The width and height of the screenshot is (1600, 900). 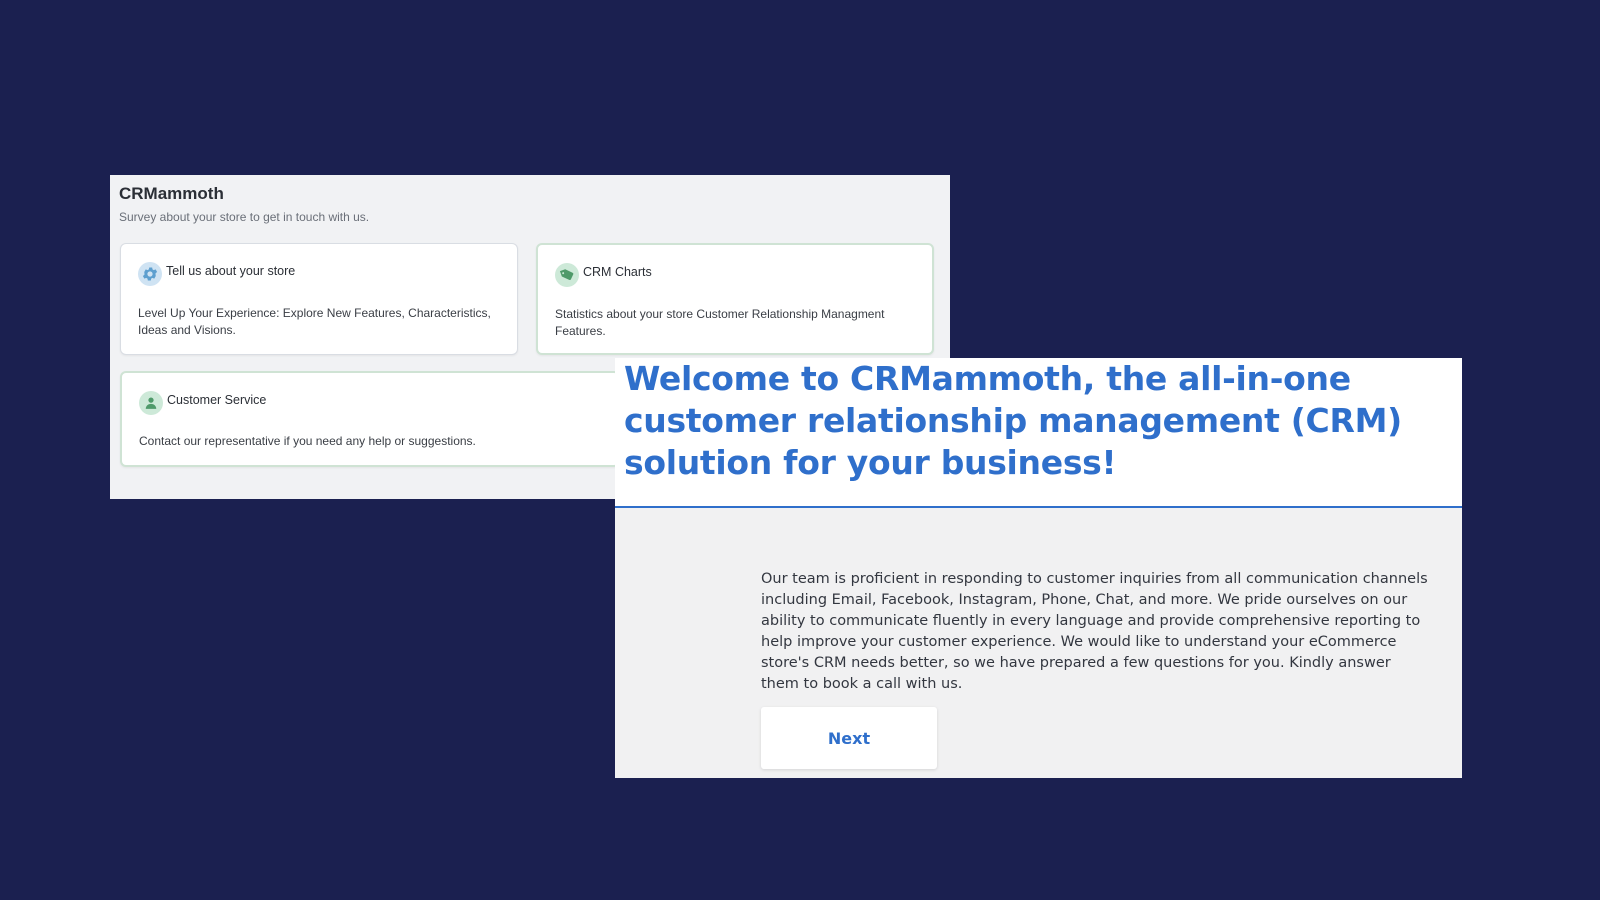 What do you see at coordinates (217, 400) in the screenshot?
I see `card-title: Customer Service` at bounding box center [217, 400].